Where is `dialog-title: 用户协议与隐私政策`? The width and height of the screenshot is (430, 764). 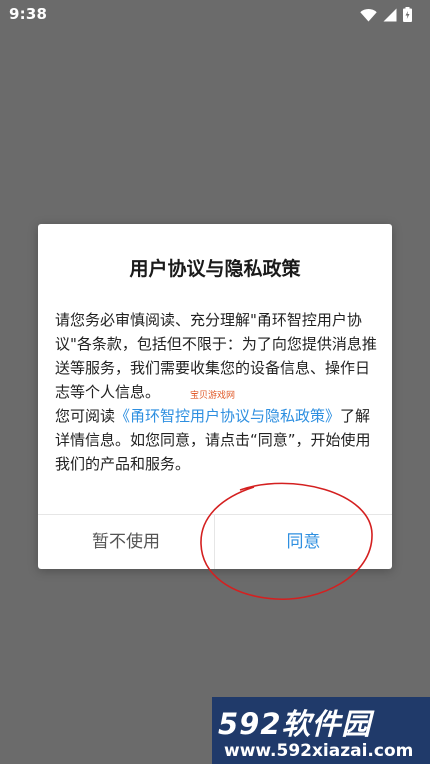 dialog-title: 用户协议与隐私政策 is located at coordinates (215, 269).